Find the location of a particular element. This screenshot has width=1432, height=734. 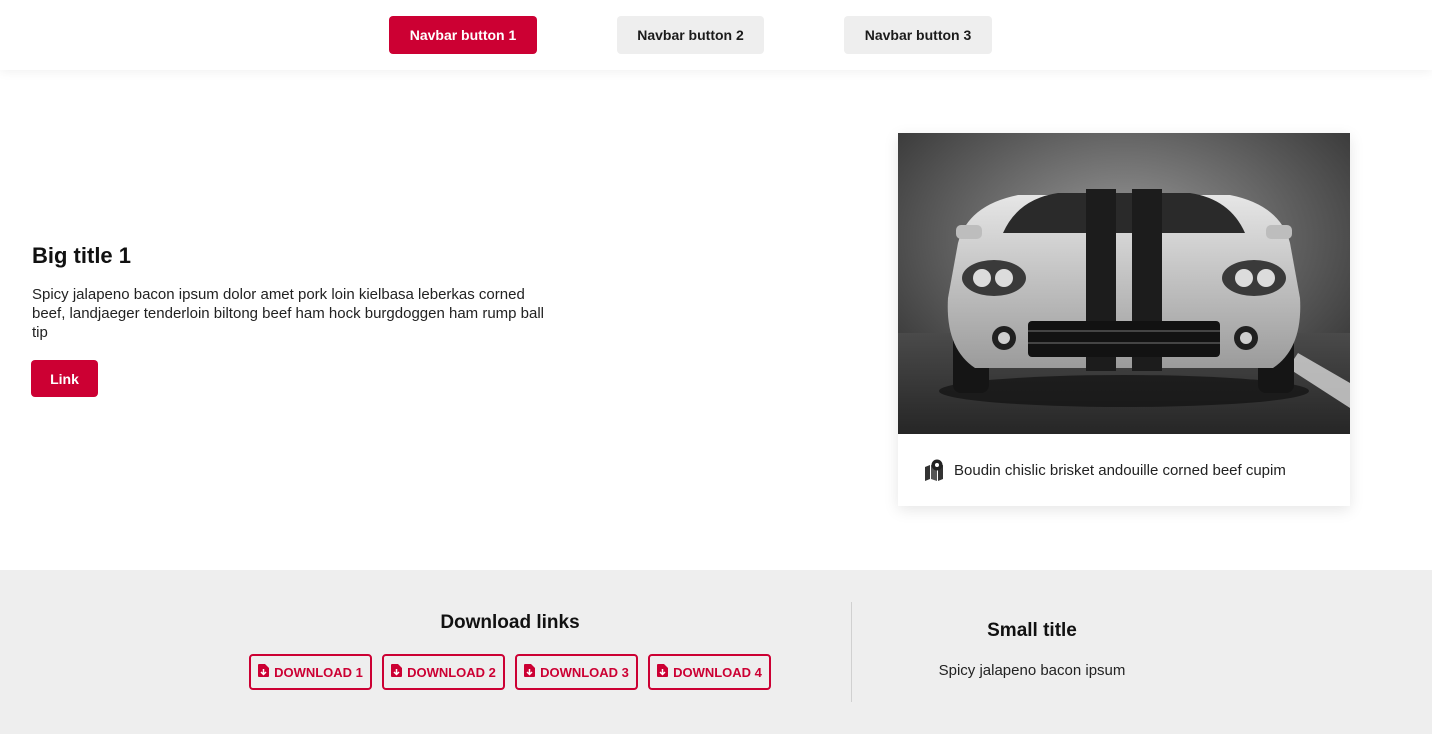

download-button-1: DOWNLOAD 1 is located at coordinates (310, 672).